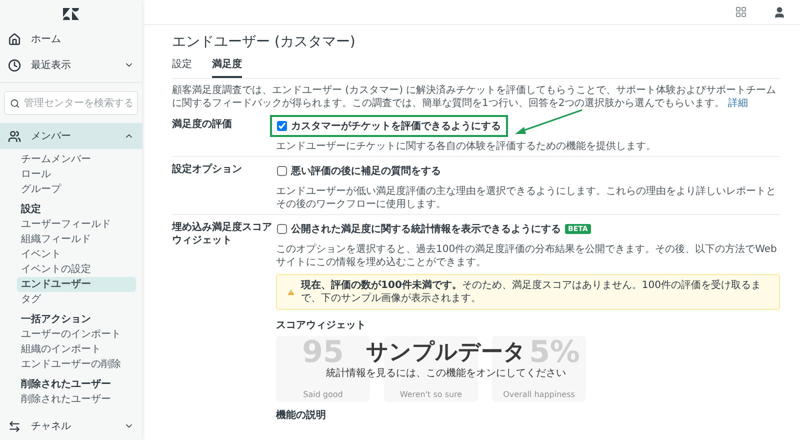 The width and height of the screenshot is (800, 440). Describe the element at coordinates (76, 284) in the screenshot. I see `nav-link: エンドユーザー` at that location.